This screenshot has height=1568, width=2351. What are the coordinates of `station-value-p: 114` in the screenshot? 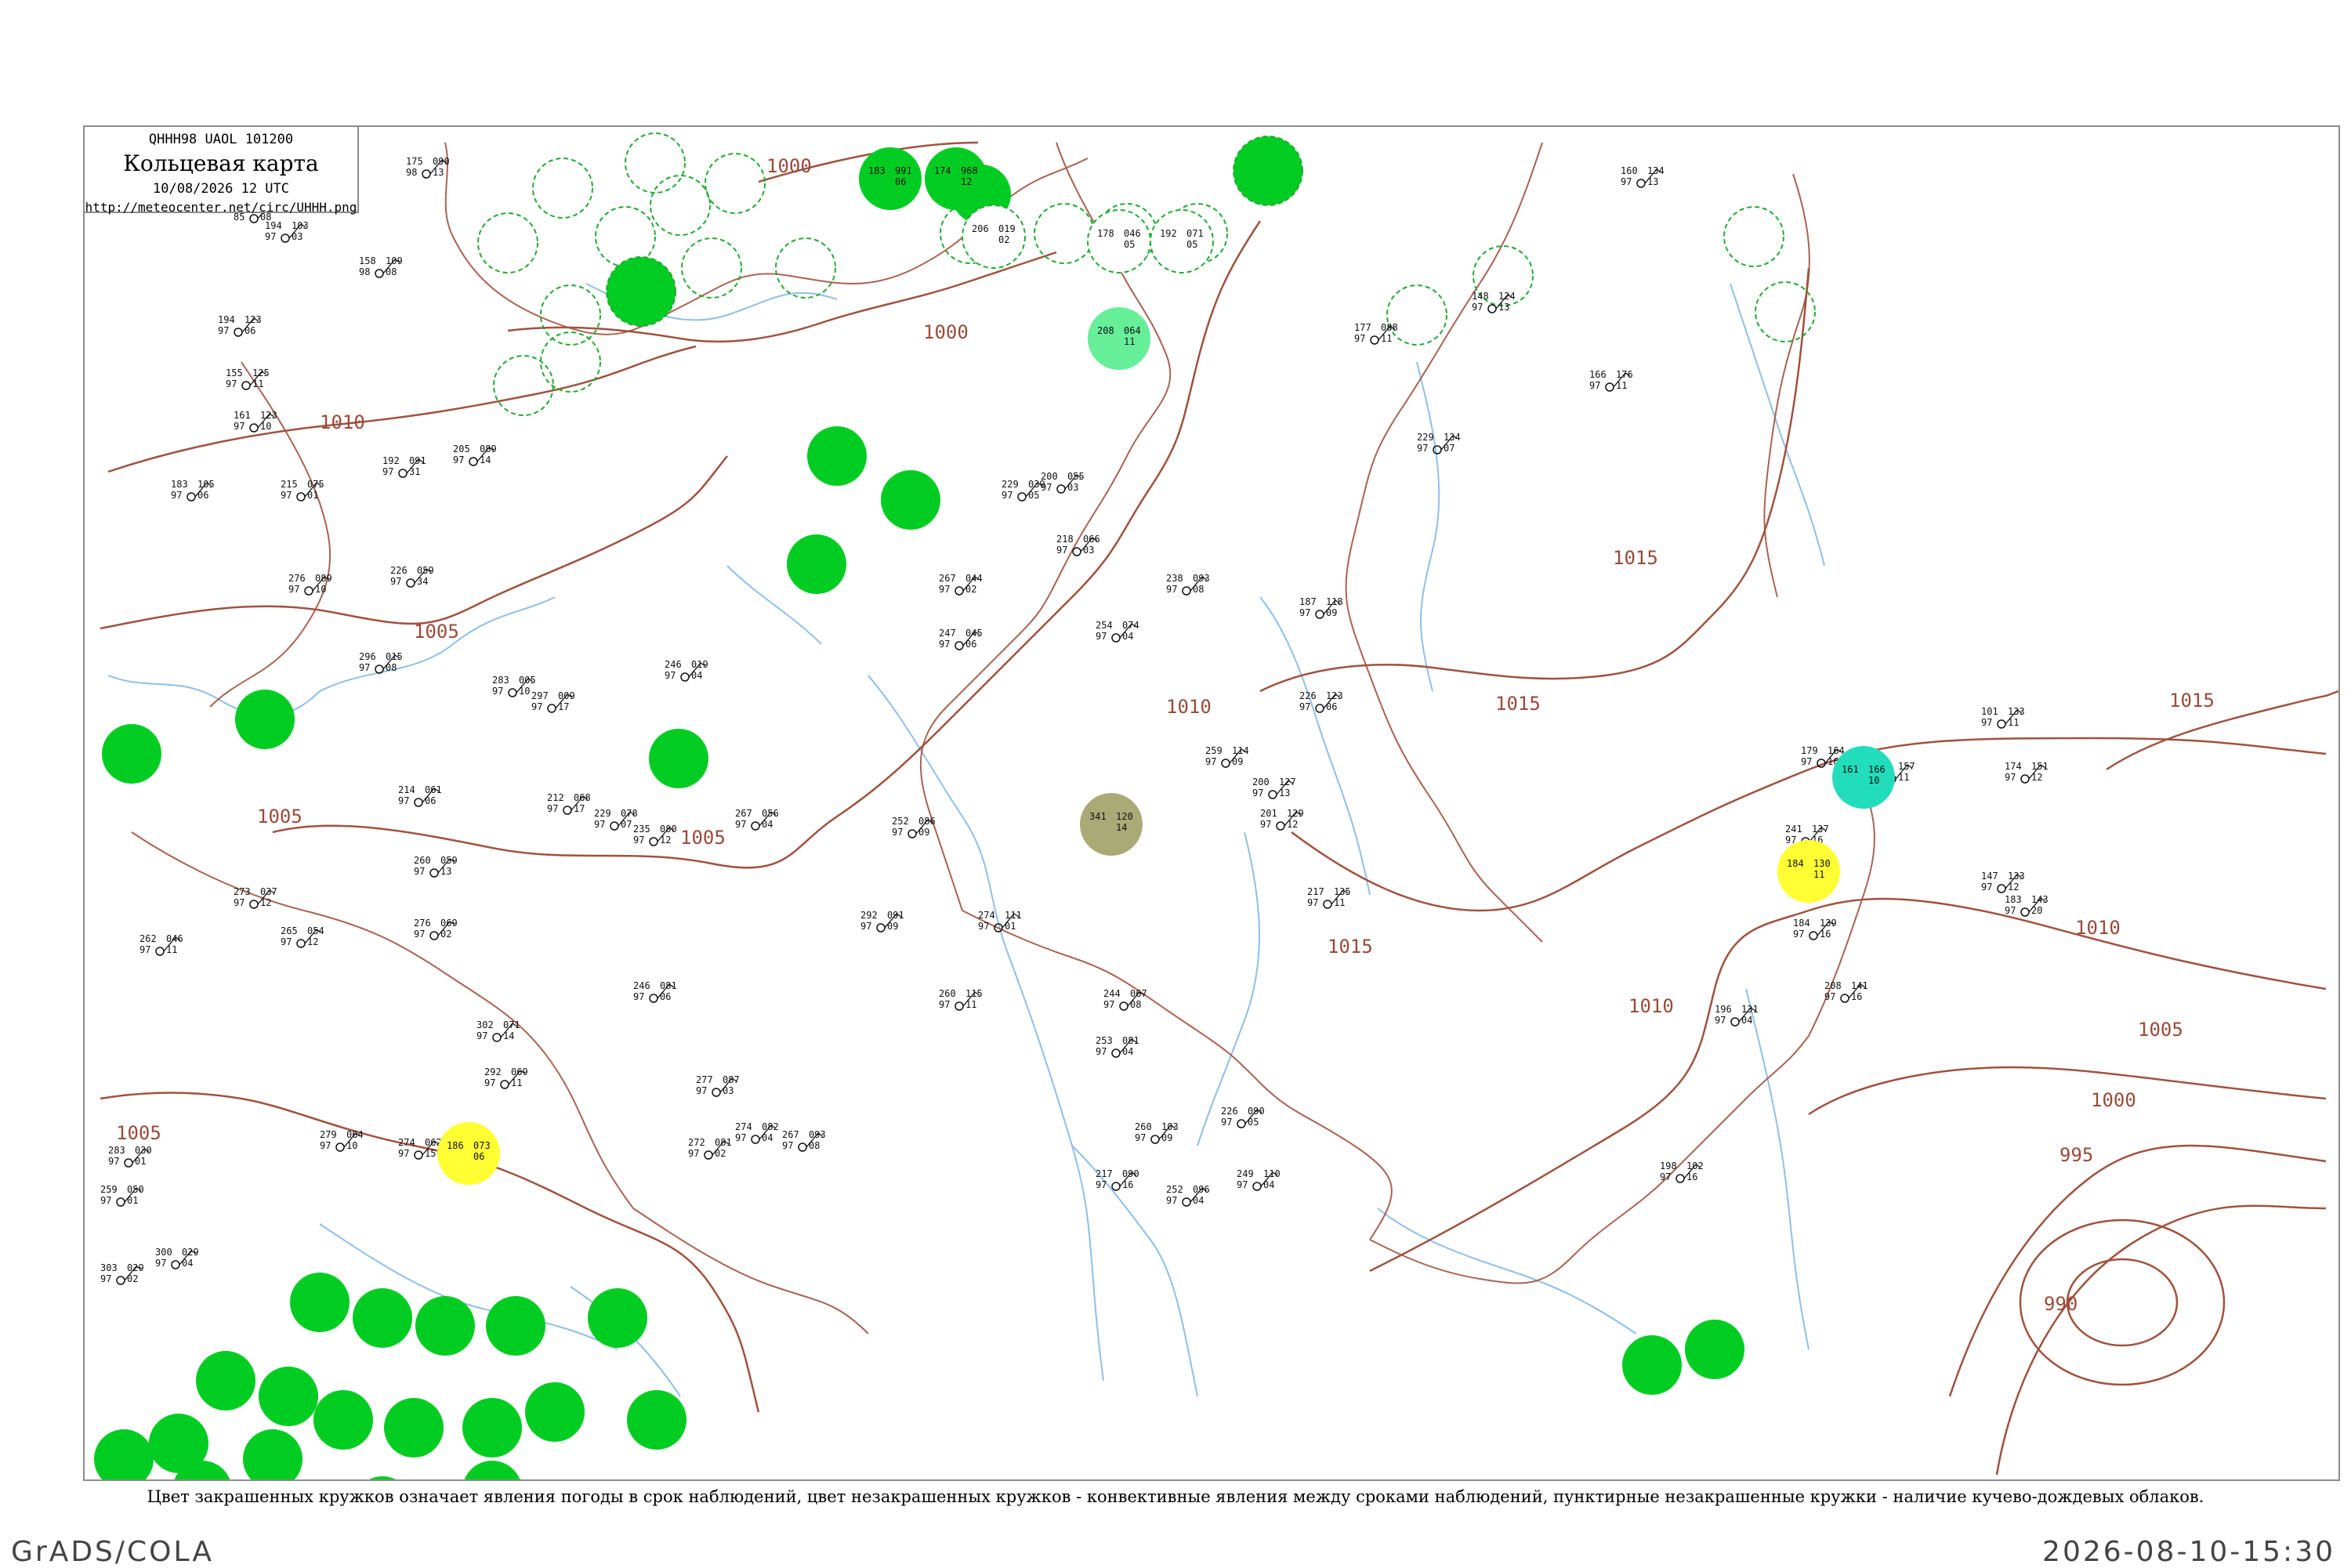 It's located at (1240, 751).